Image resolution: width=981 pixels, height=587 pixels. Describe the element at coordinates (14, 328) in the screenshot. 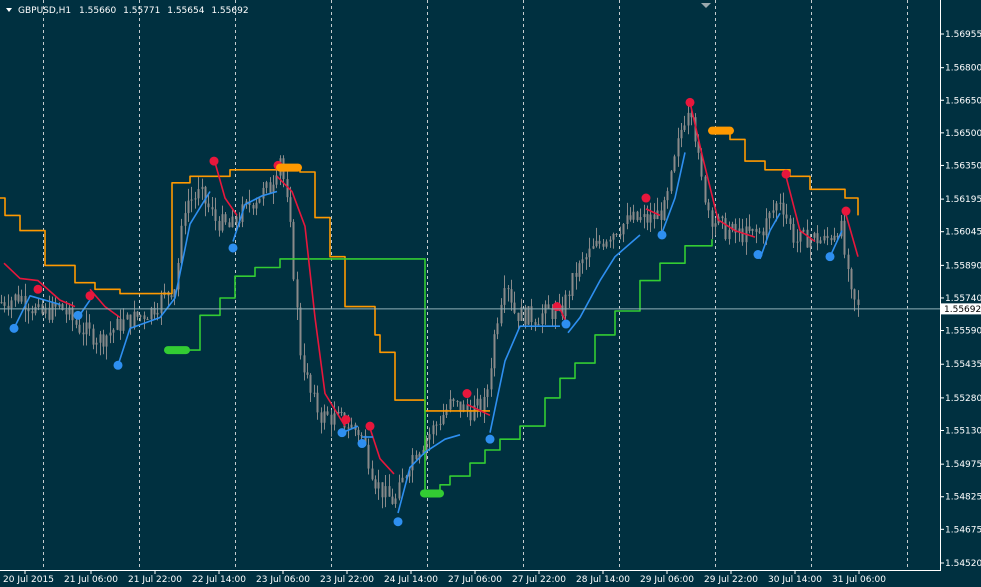

I see `rising-signal-dot` at that location.